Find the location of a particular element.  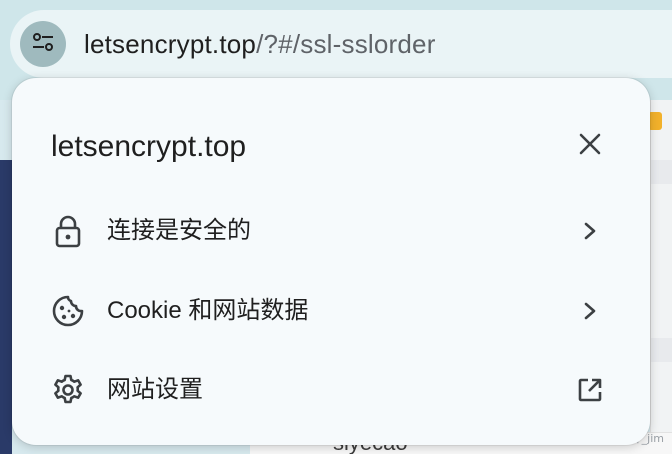

tune-icon is located at coordinates (43, 44).